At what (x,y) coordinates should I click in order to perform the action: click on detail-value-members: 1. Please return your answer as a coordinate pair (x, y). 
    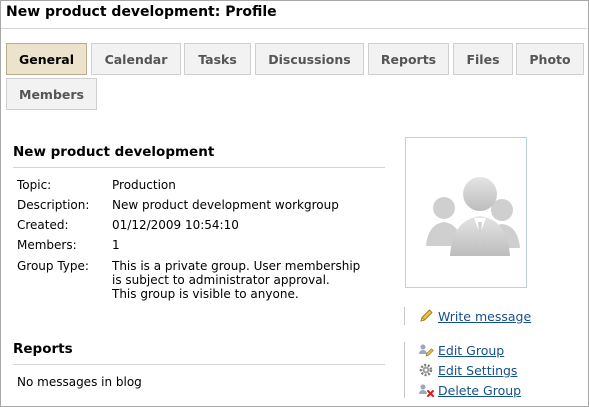
    Looking at the image, I should click on (116, 245).